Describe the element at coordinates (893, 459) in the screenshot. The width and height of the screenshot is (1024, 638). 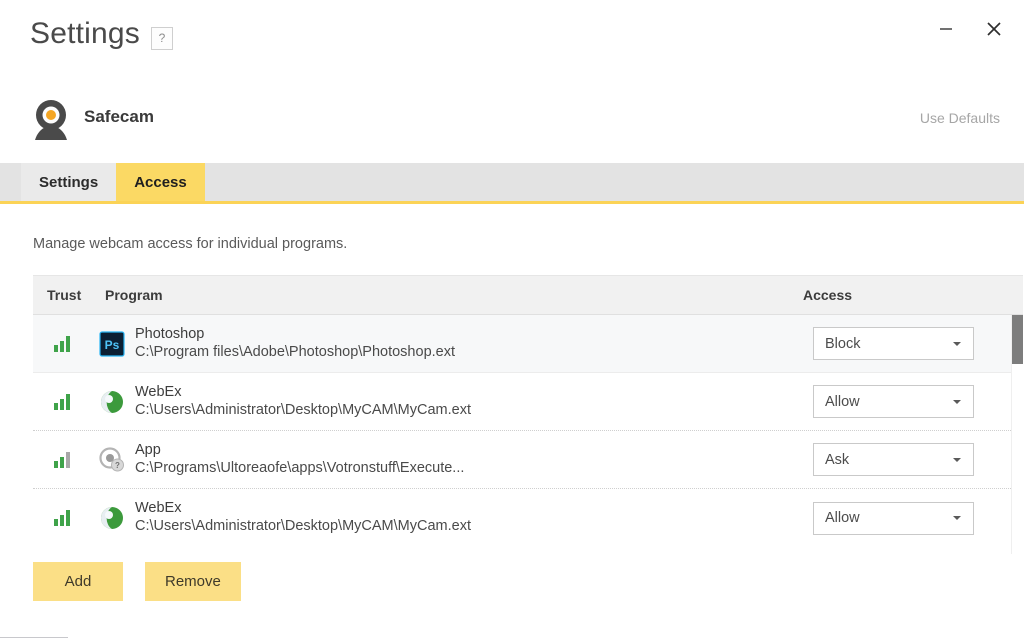
I see `access-dropdown: Ask` at that location.